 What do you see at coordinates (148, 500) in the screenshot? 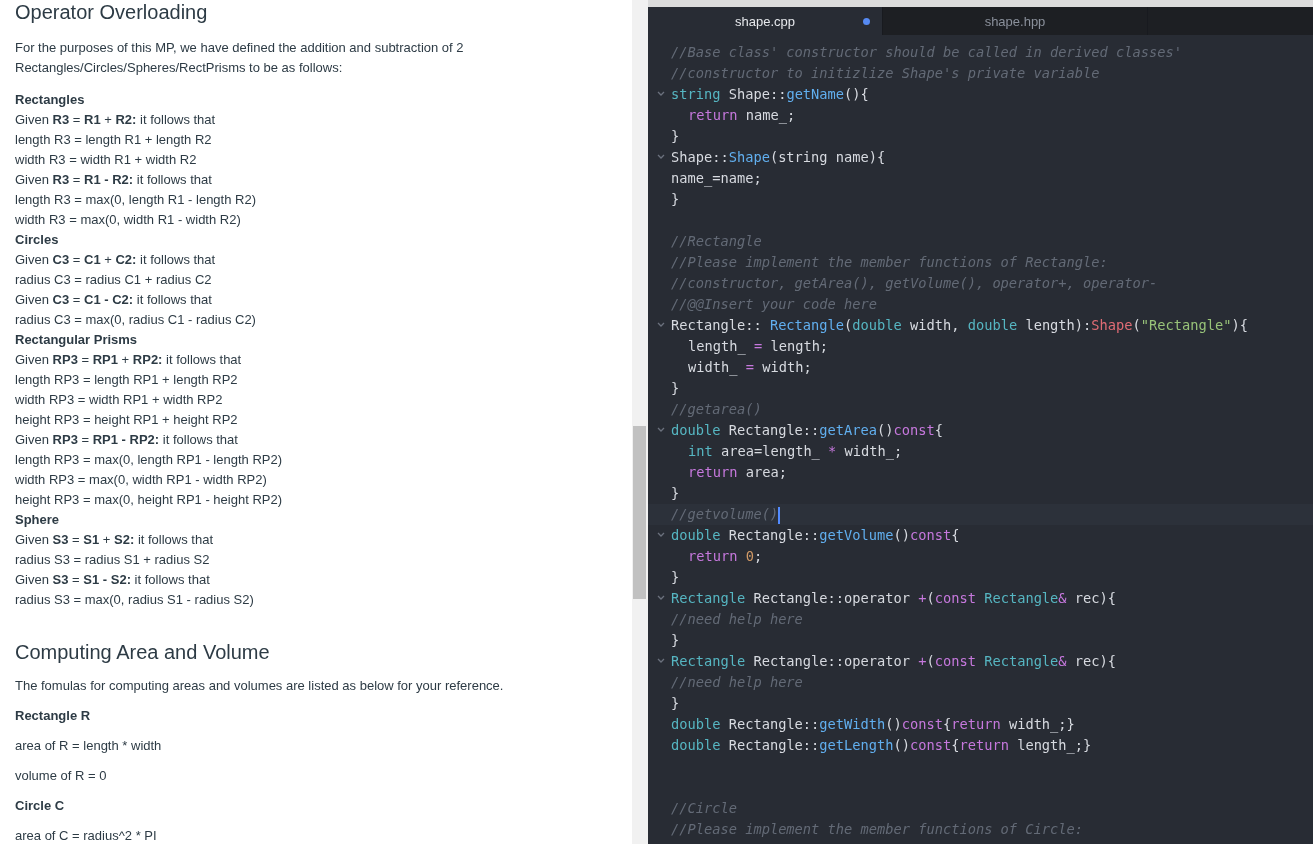
I see `text-line: height RP3 = max(0, height RP1 - height RP2)` at bounding box center [148, 500].